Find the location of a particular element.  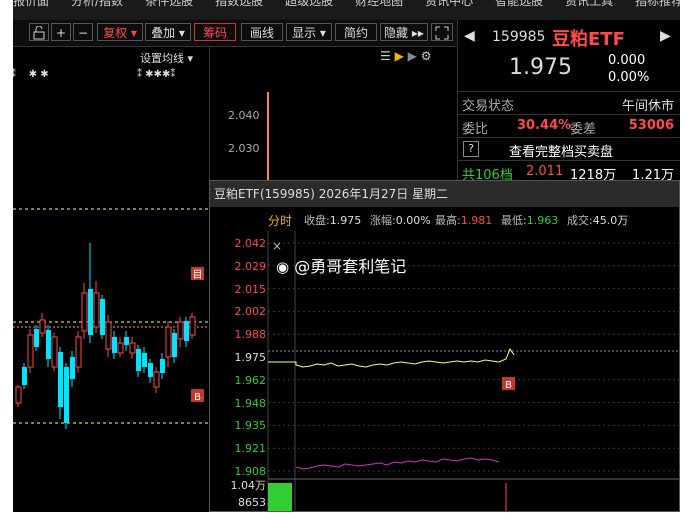

restore-rights-dropdown: 复权 ▾ is located at coordinates (120, 32).